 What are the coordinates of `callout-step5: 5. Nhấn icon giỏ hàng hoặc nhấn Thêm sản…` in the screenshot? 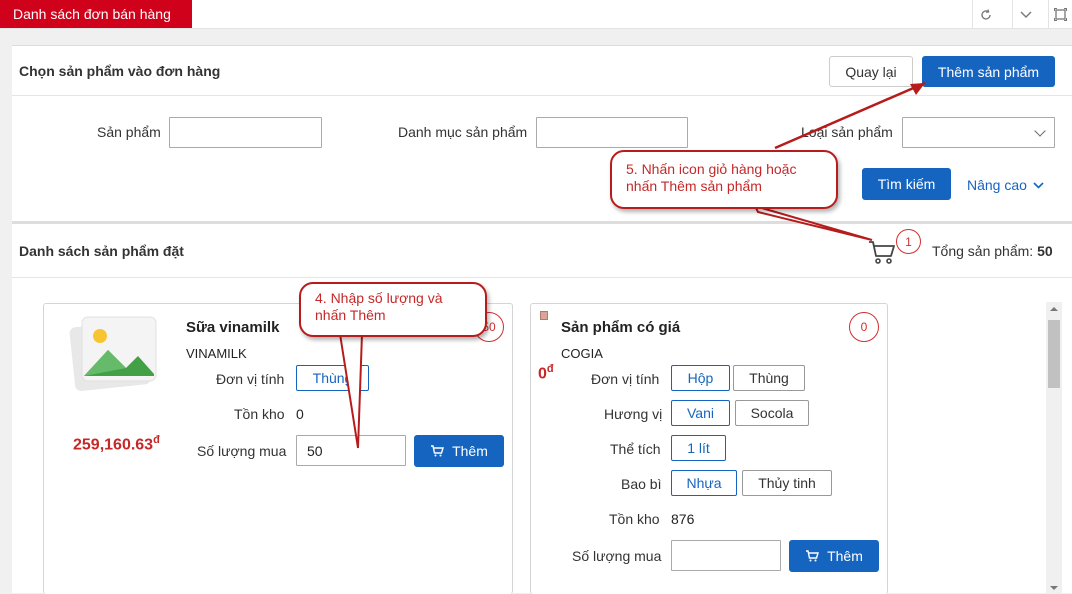 It's located at (724, 179).